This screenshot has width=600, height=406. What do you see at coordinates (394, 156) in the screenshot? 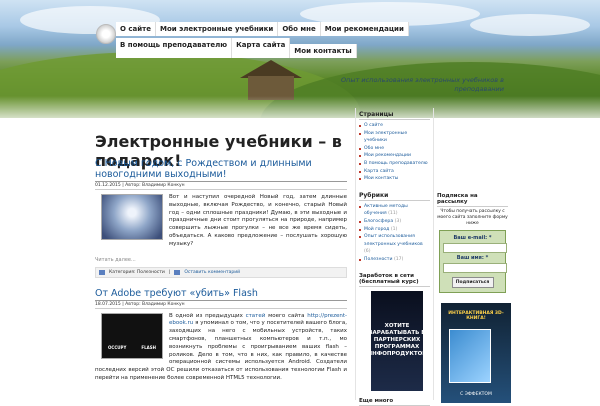
I see `page-link: Мои рекомендации` at bounding box center [394, 156].